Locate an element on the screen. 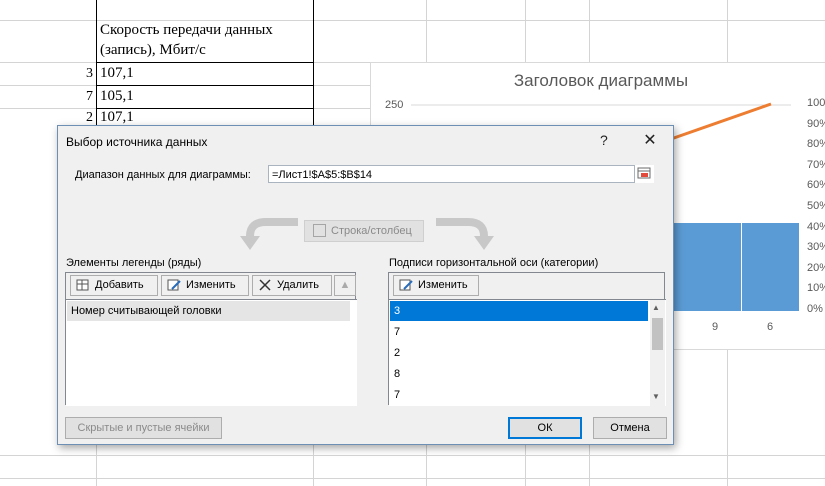  scroll-up-icon: ▲ is located at coordinates (656, 307).